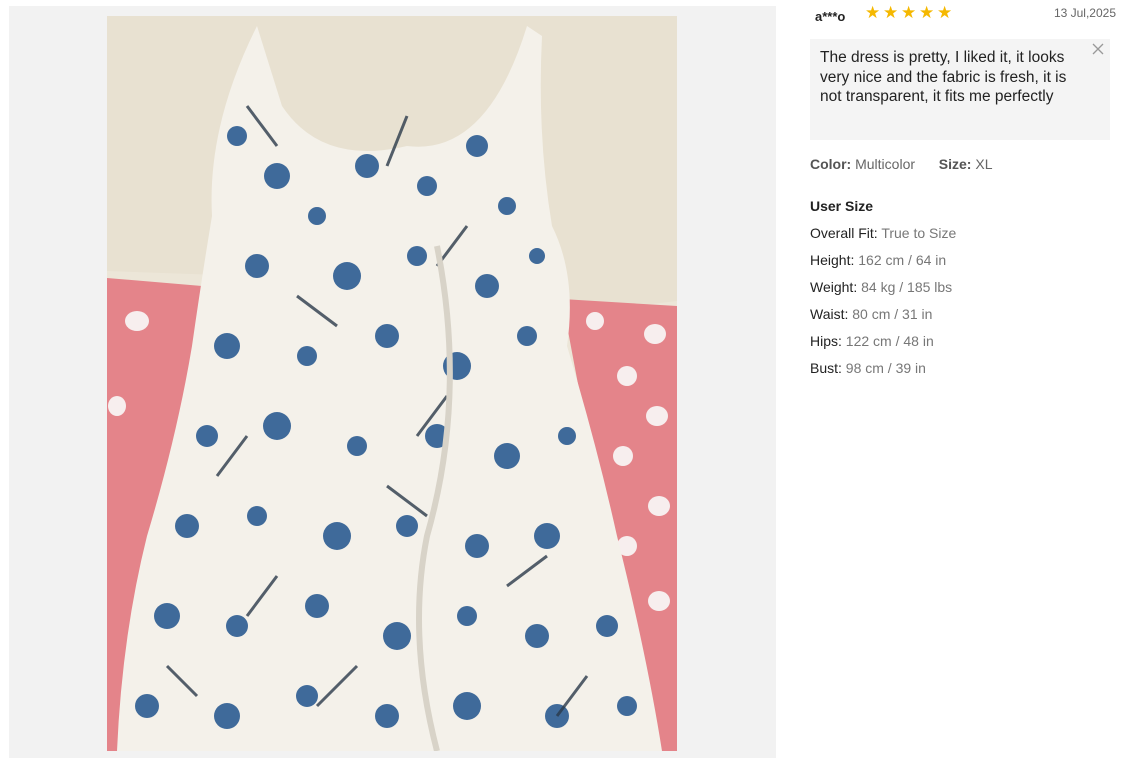 The width and height of the screenshot is (1130, 759). I want to click on size-row-weight: Weight: 84 kg / 185 lbs, so click(881, 287).